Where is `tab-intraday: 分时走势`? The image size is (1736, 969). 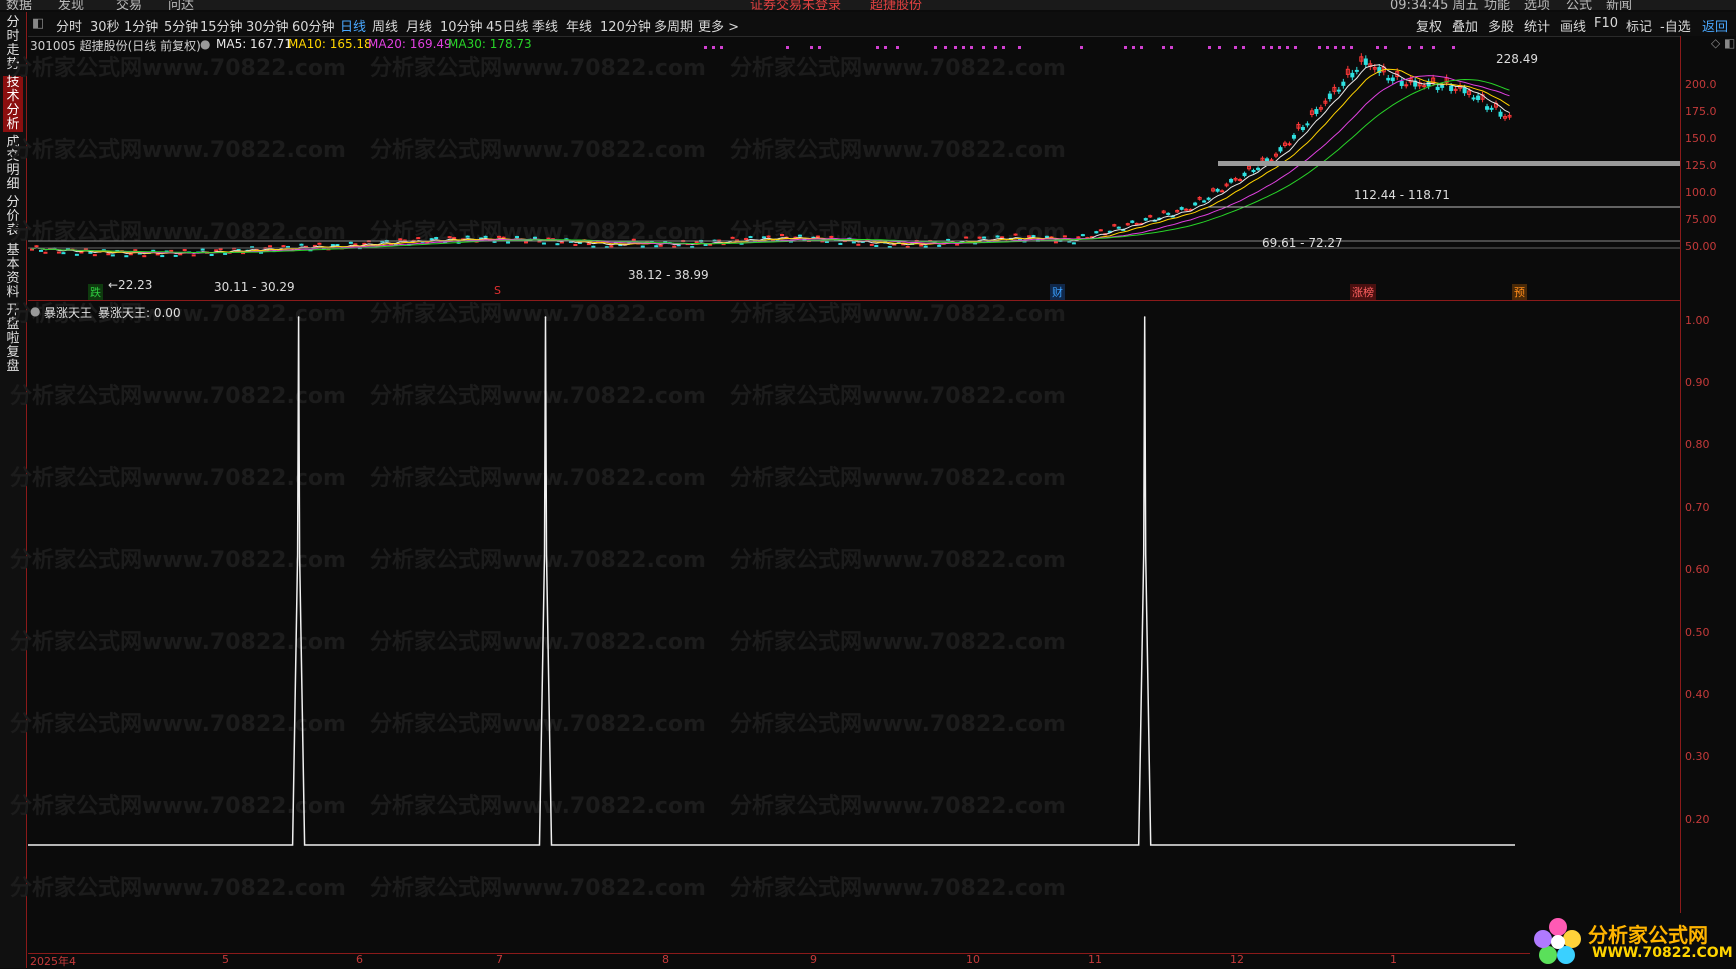
tab-intraday: 分时走势 is located at coordinates (13, 44).